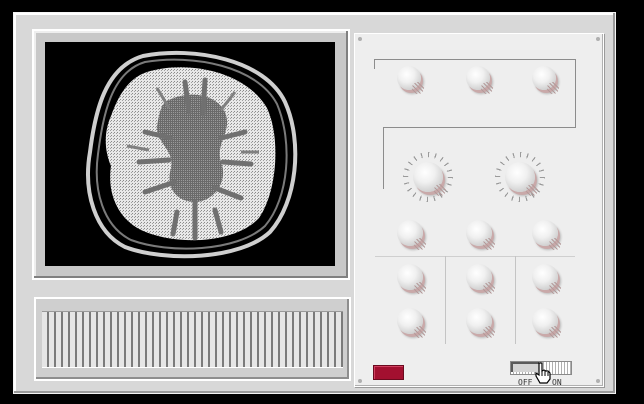  What do you see at coordinates (388, 372) in the screenshot?
I see `power-indicator-lamp` at bounding box center [388, 372].